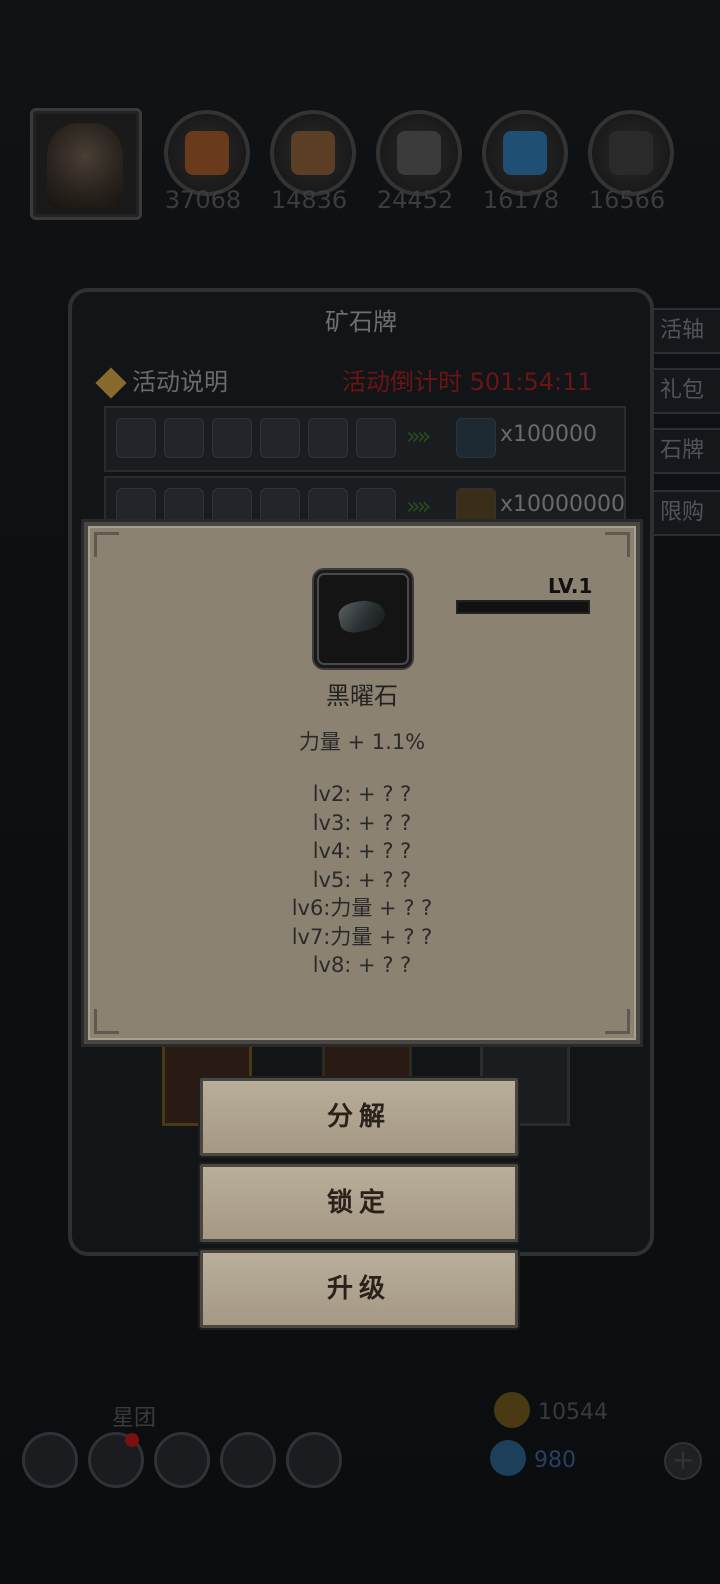 The width and height of the screenshot is (720, 1584). What do you see at coordinates (476, 438) in the screenshot?
I see `crystal-reward-icon` at bounding box center [476, 438].